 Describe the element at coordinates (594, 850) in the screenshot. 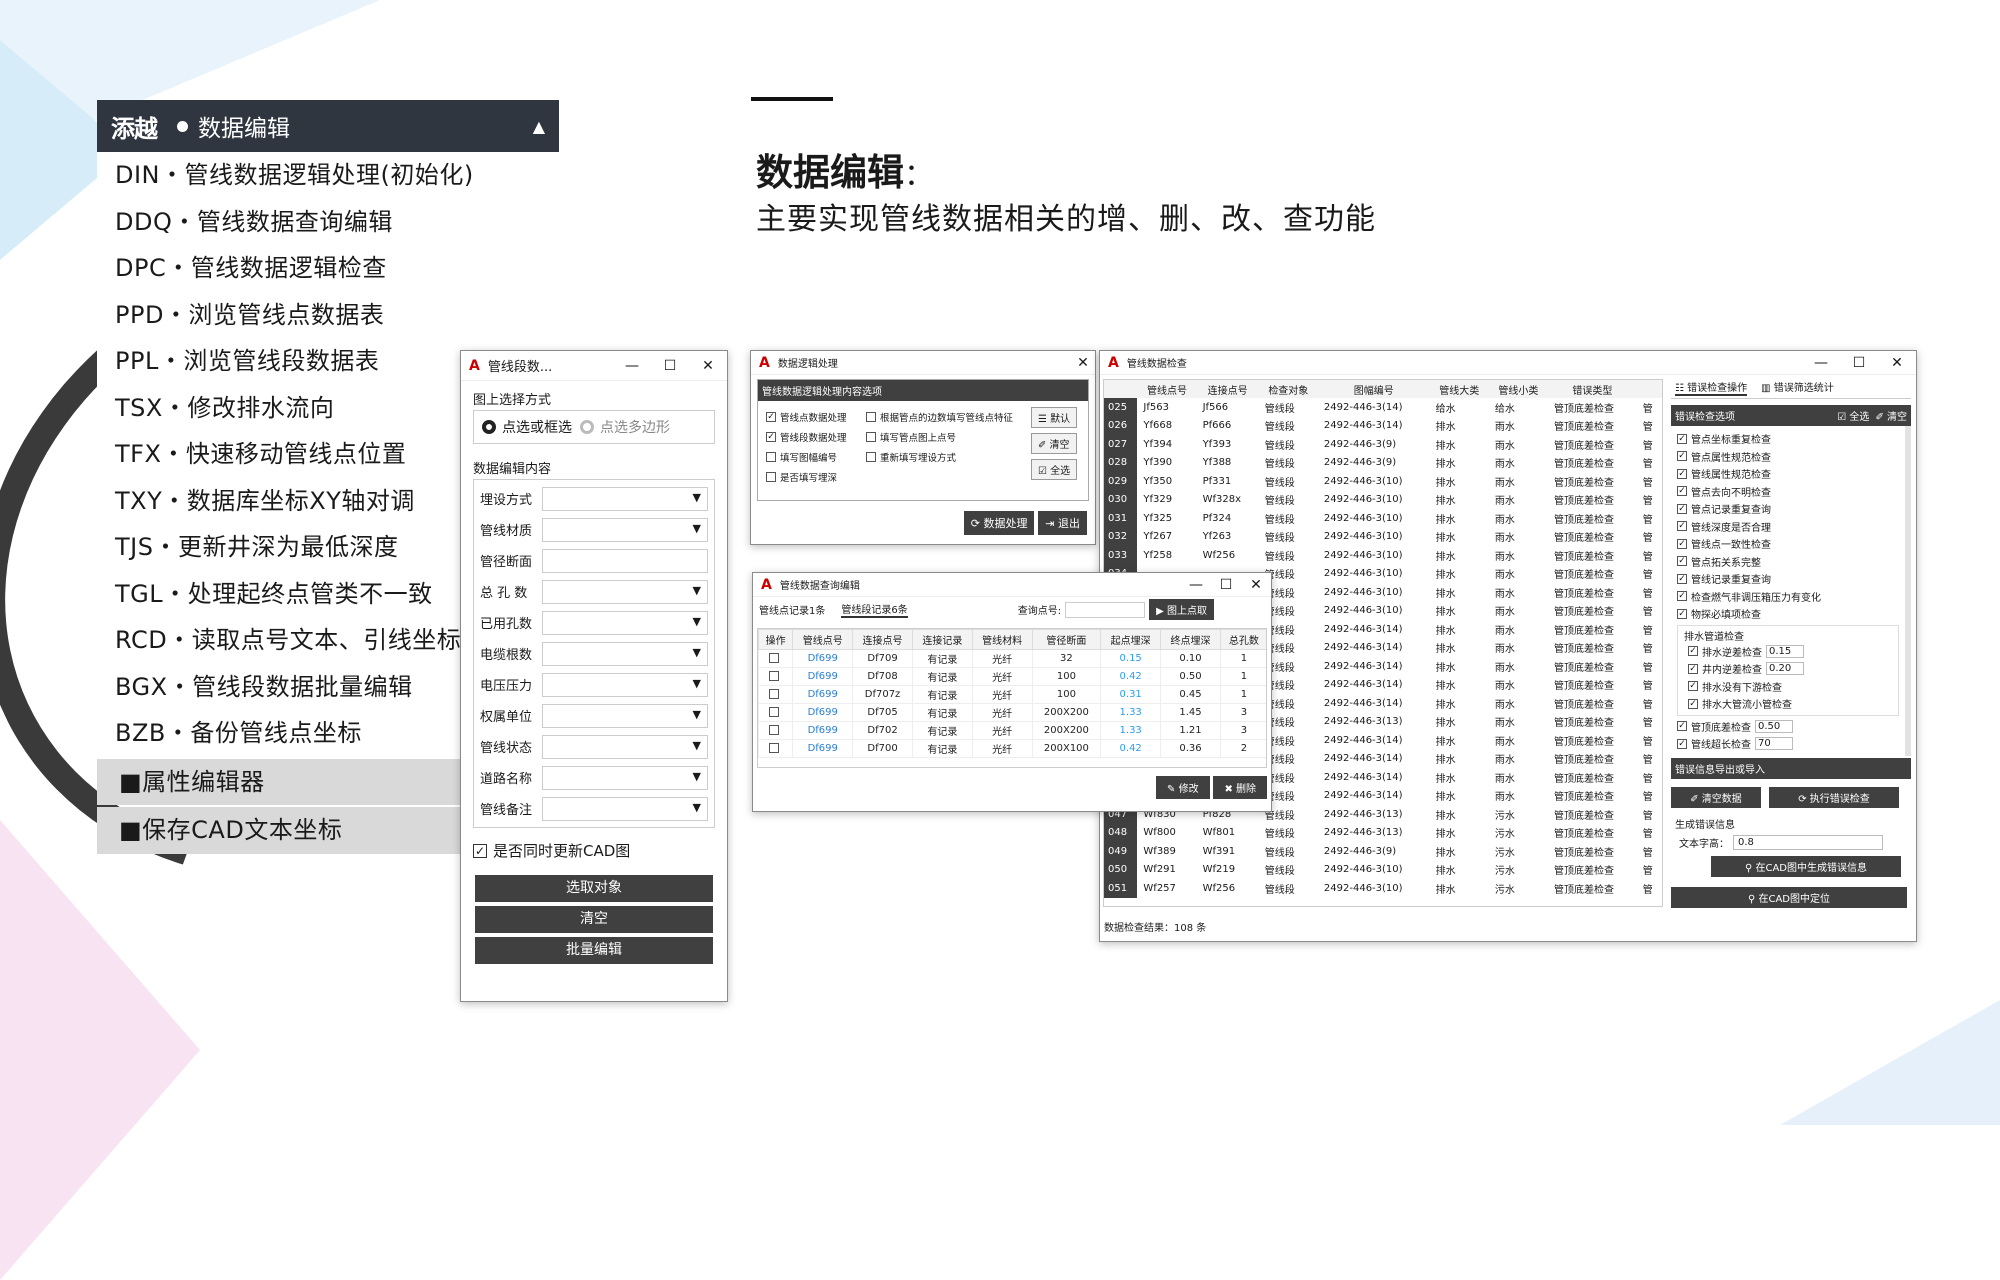

I see `update-cad-checkbox: ✓ 是否同时更新CAD图` at that location.